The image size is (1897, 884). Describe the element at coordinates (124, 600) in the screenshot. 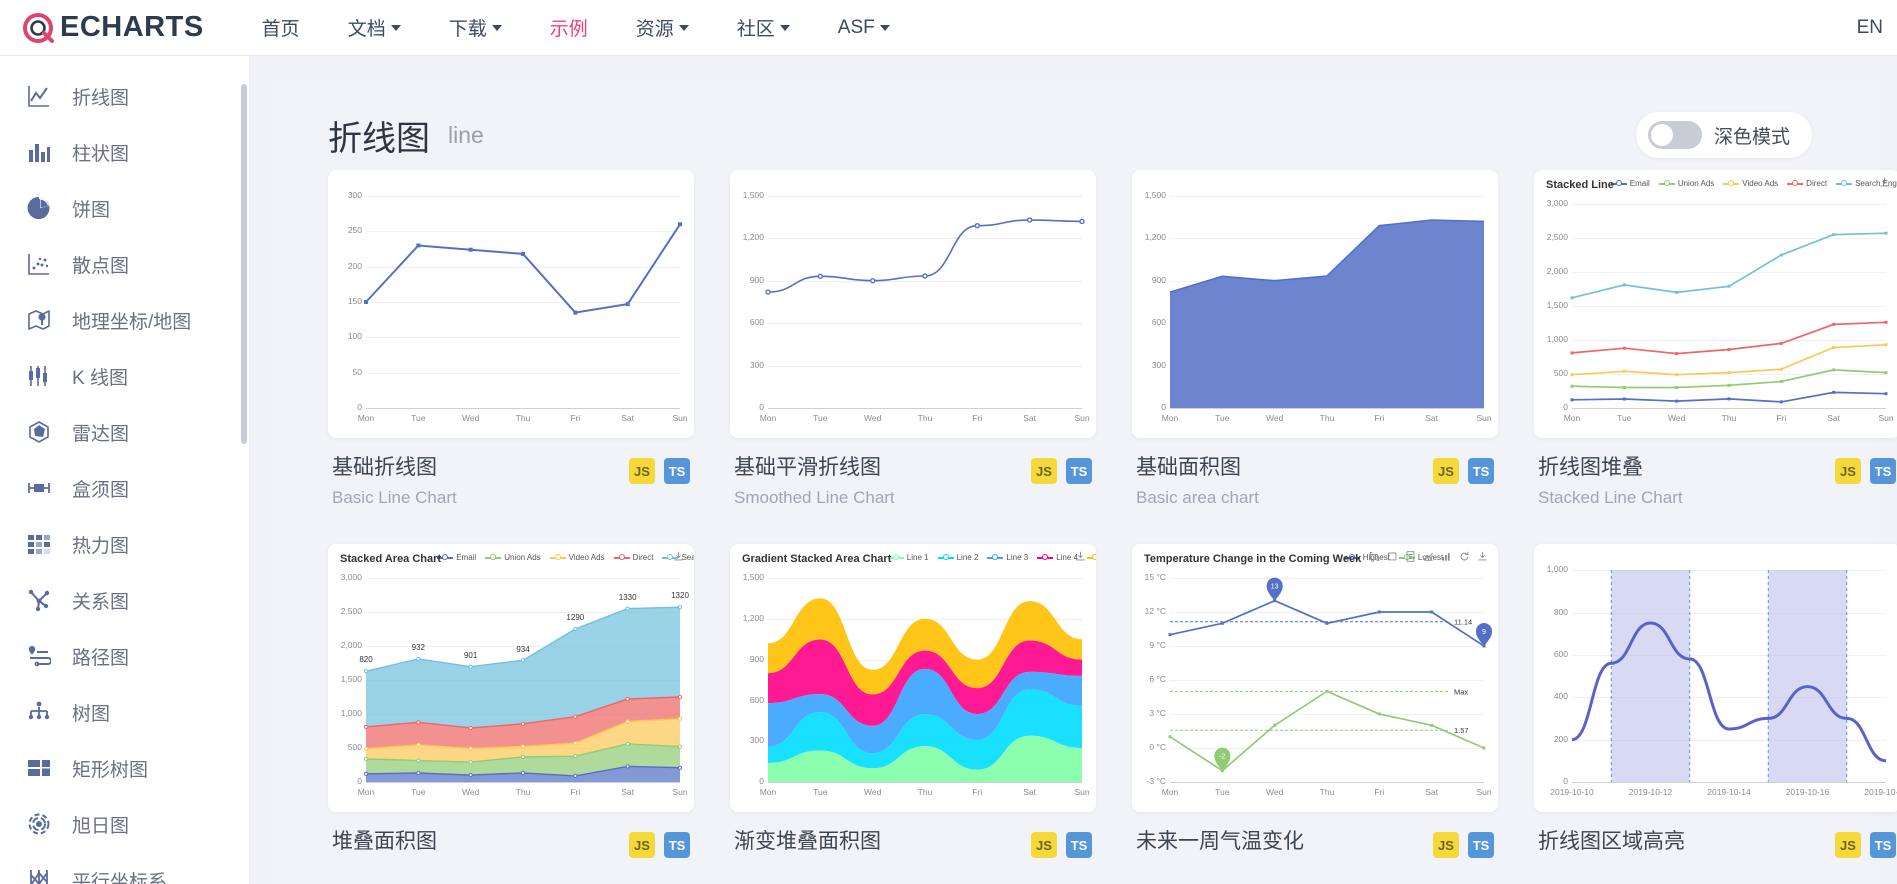

I see `sidebar-item-10: 关系图` at that location.